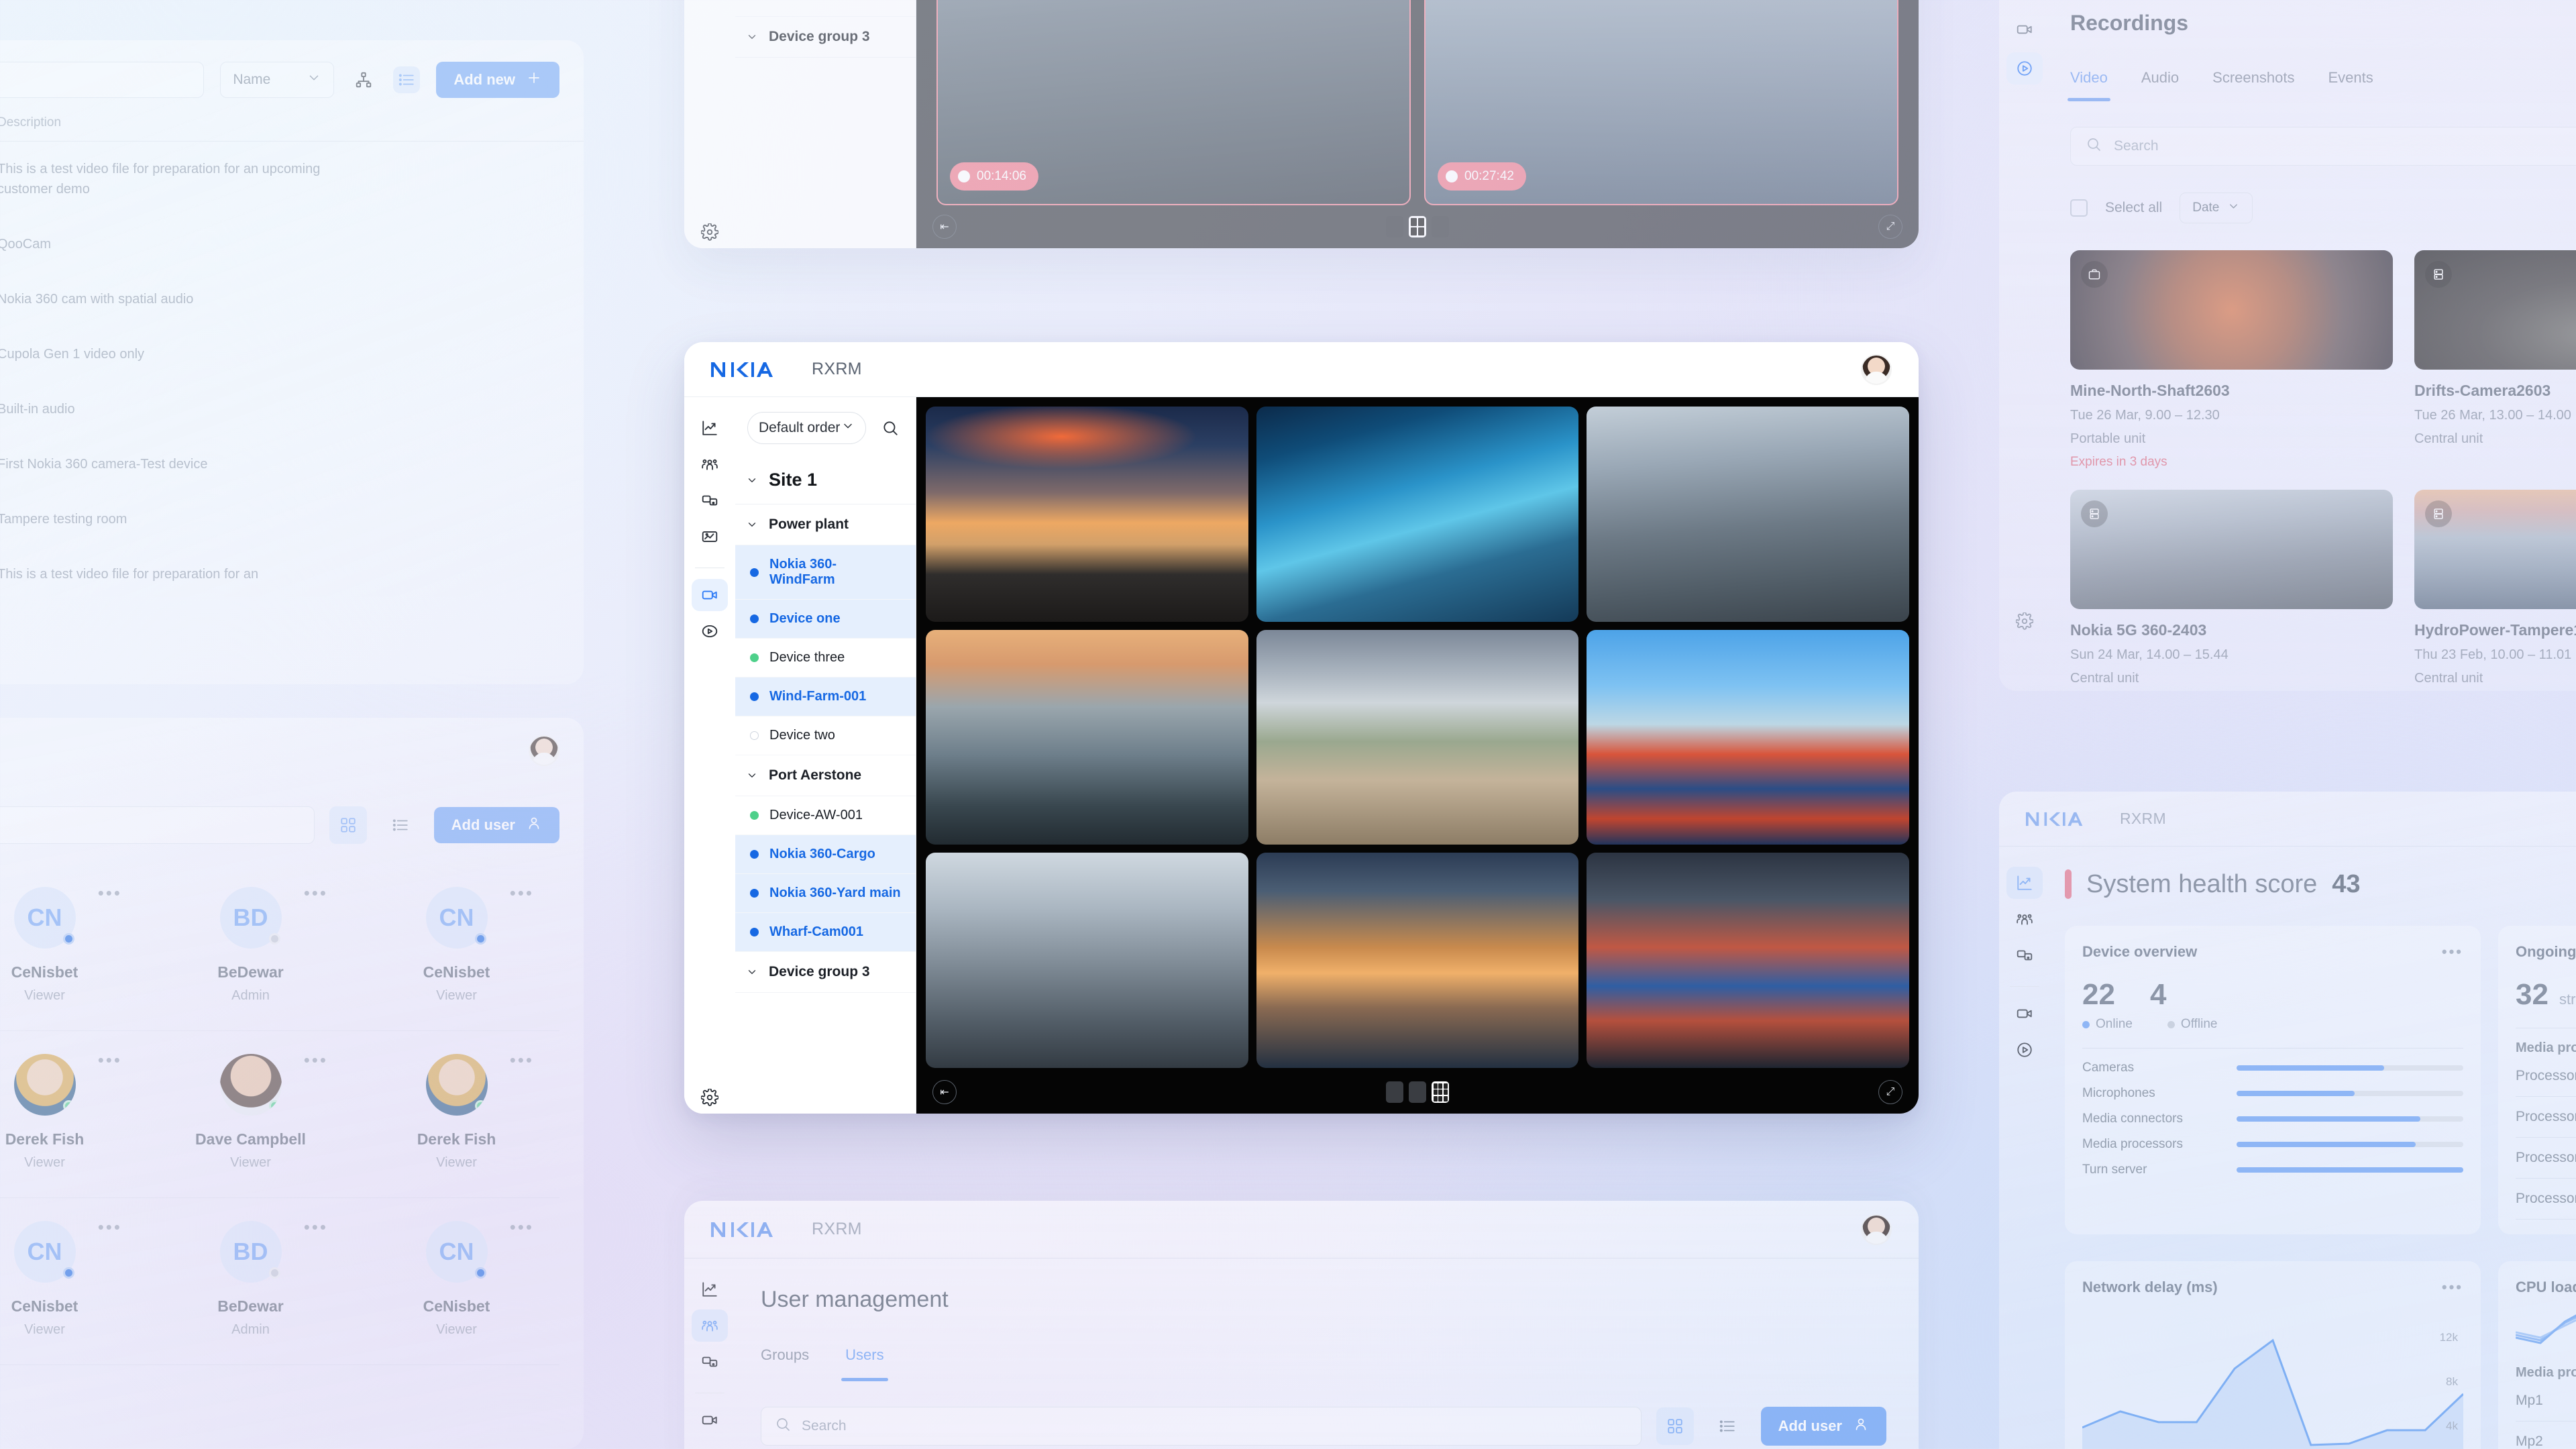 This screenshot has height=1449, width=2576. I want to click on tree-device: Device-AW-001, so click(825, 815).